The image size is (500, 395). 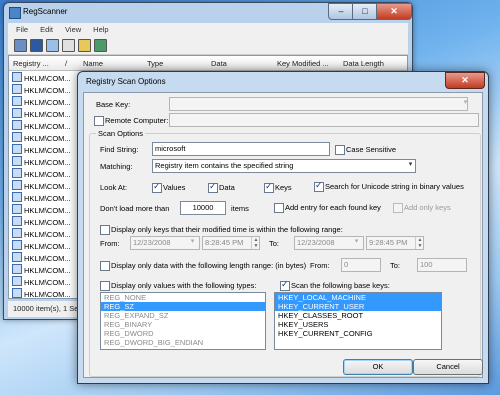 What do you see at coordinates (66, 63) in the screenshot?
I see `col-sort: /` at bounding box center [66, 63].